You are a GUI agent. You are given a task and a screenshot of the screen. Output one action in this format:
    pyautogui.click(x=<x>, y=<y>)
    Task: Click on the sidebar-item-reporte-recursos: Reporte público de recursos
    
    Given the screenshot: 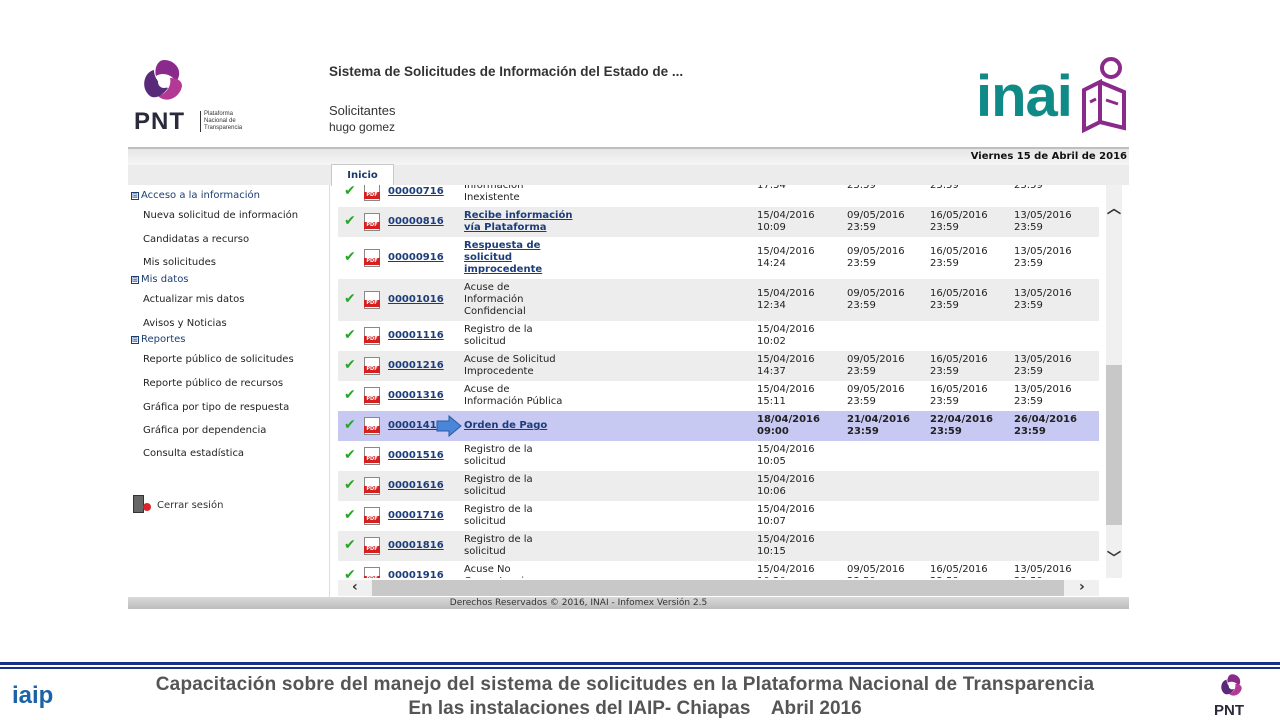 What is the action you would take?
    pyautogui.click(x=213, y=383)
    